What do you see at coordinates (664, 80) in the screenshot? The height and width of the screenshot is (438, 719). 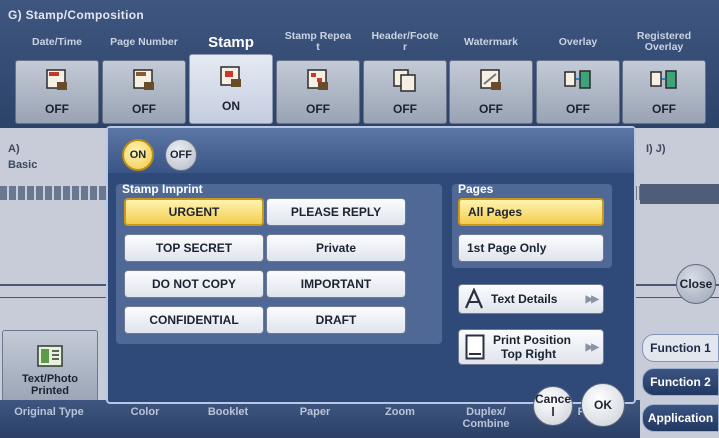 I see `registered-overlay-icon` at bounding box center [664, 80].